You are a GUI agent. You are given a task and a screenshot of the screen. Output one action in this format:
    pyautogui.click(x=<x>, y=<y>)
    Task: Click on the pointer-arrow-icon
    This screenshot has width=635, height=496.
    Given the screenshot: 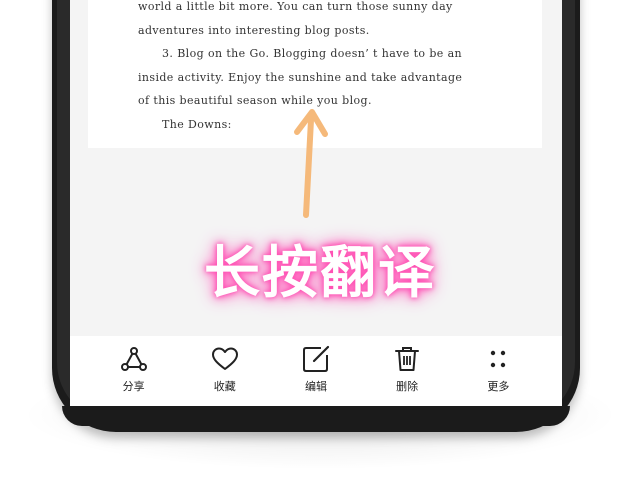 What is the action you would take?
    pyautogui.click(x=311, y=163)
    